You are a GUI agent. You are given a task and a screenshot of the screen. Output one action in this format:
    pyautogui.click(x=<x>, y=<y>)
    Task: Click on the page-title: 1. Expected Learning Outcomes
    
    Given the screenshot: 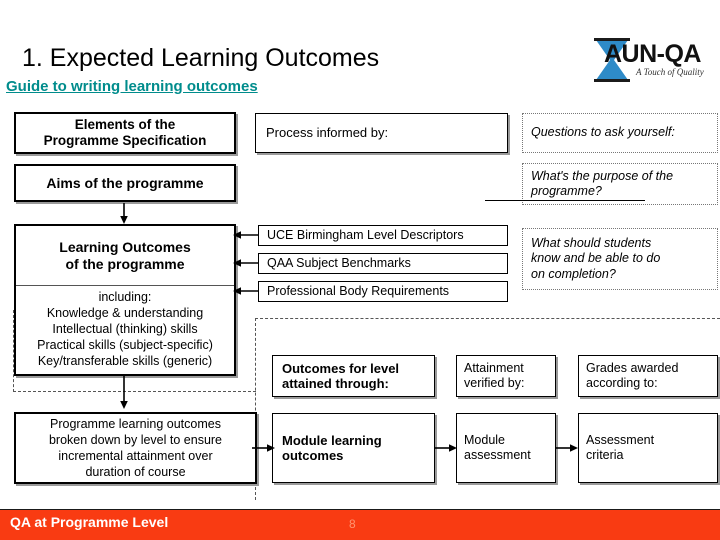 What is the action you would take?
    pyautogui.click(x=201, y=58)
    